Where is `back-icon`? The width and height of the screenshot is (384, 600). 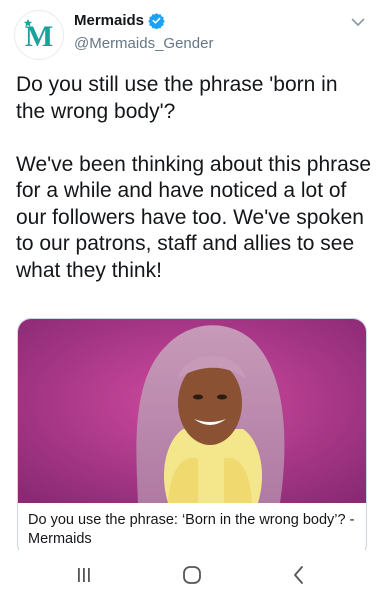 back-icon is located at coordinates (299, 575).